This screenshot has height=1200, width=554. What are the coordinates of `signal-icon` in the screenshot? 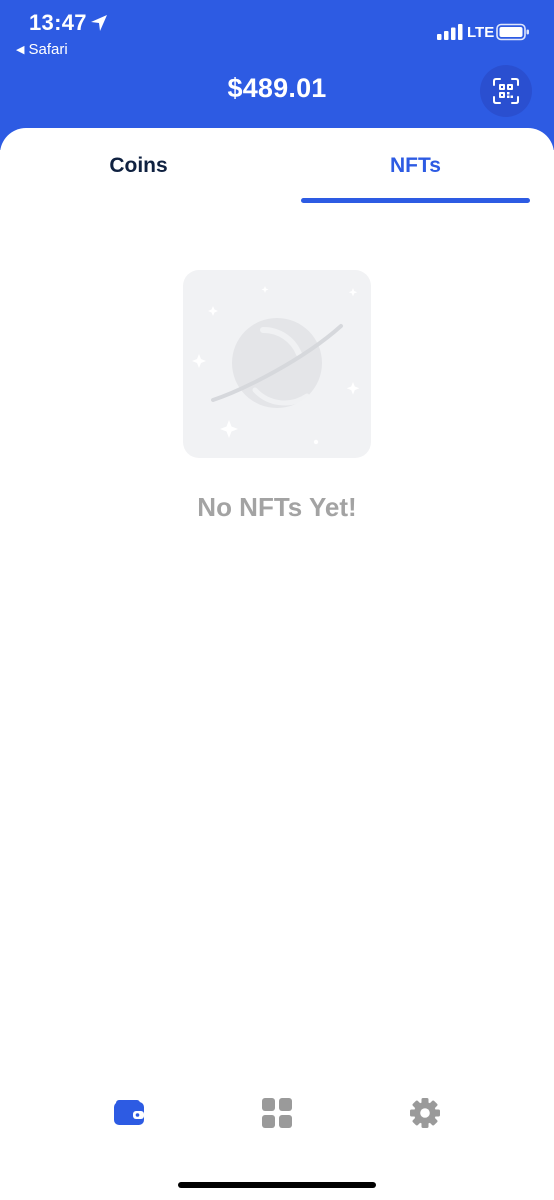 It's located at (450, 32).